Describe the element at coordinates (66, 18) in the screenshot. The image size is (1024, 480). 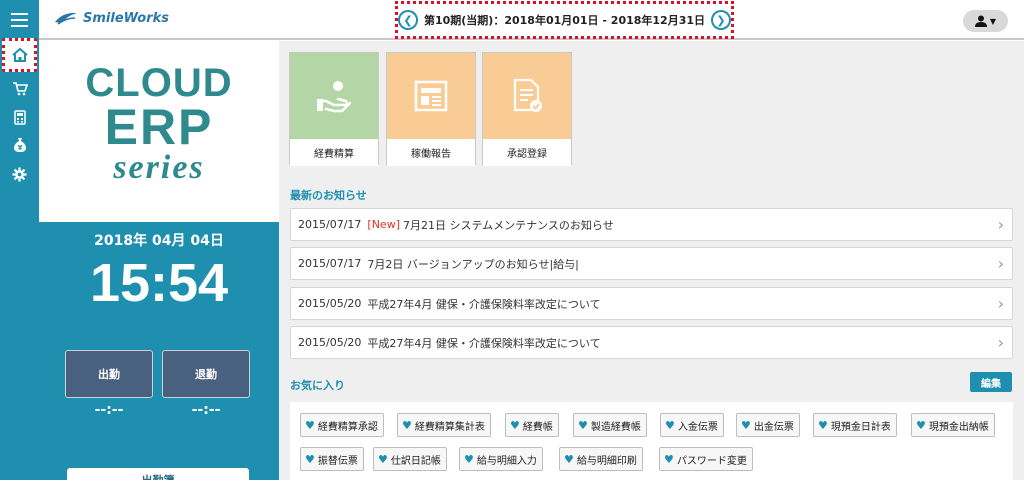
I see `logo-swoosh-icon` at that location.